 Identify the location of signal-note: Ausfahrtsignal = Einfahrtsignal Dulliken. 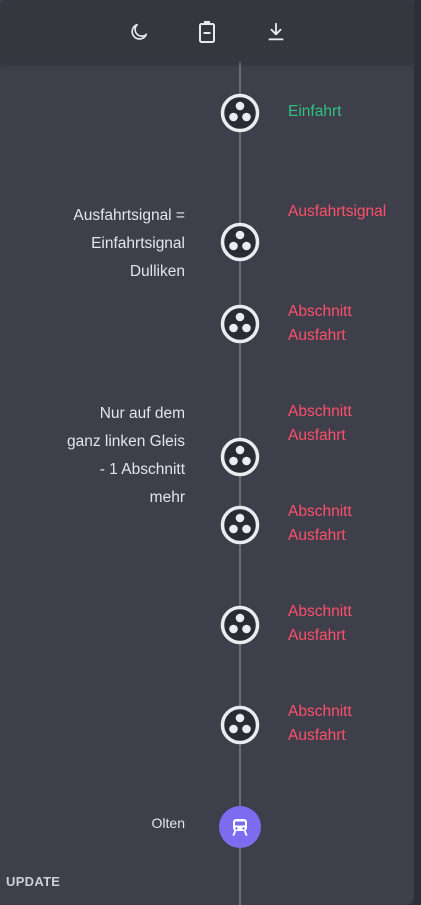
(129, 243).